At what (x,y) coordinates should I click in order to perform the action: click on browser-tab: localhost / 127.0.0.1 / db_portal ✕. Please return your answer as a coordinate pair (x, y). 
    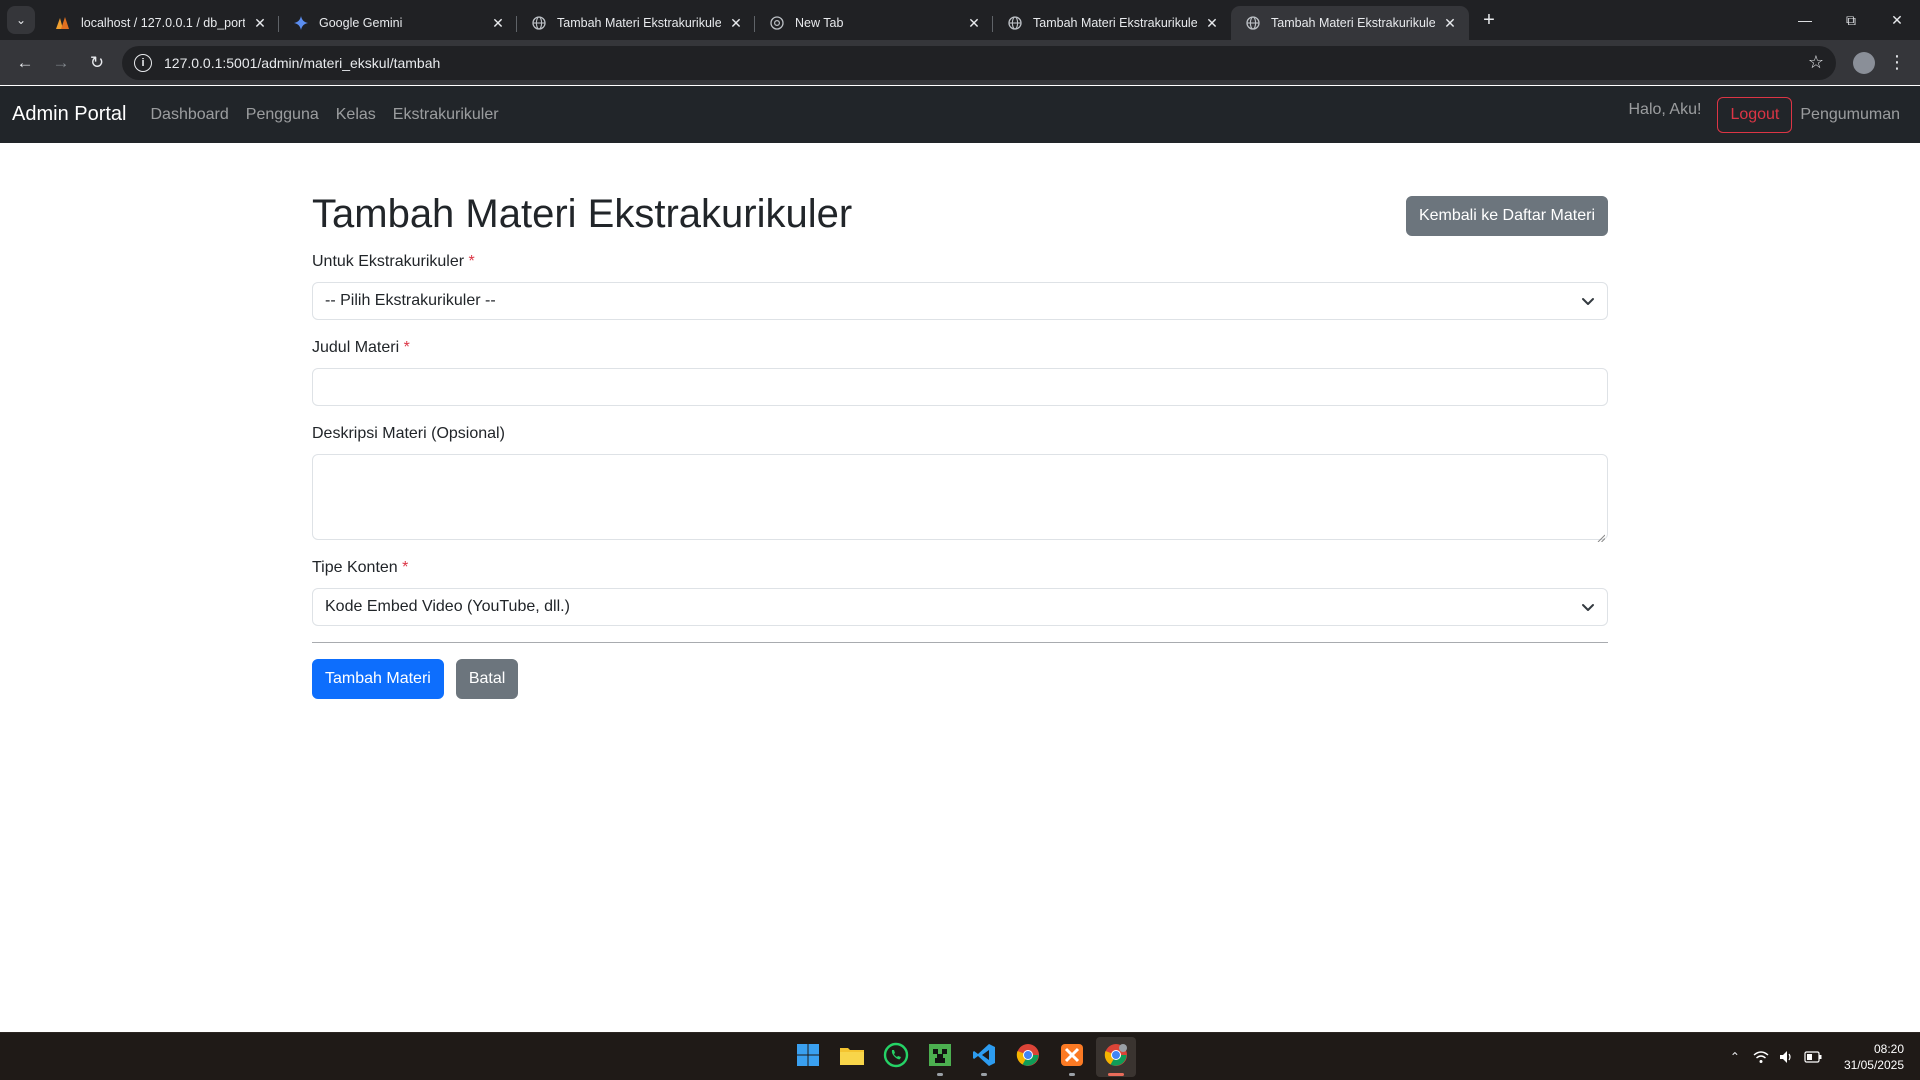
    Looking at the image, I should click on (160, 23).